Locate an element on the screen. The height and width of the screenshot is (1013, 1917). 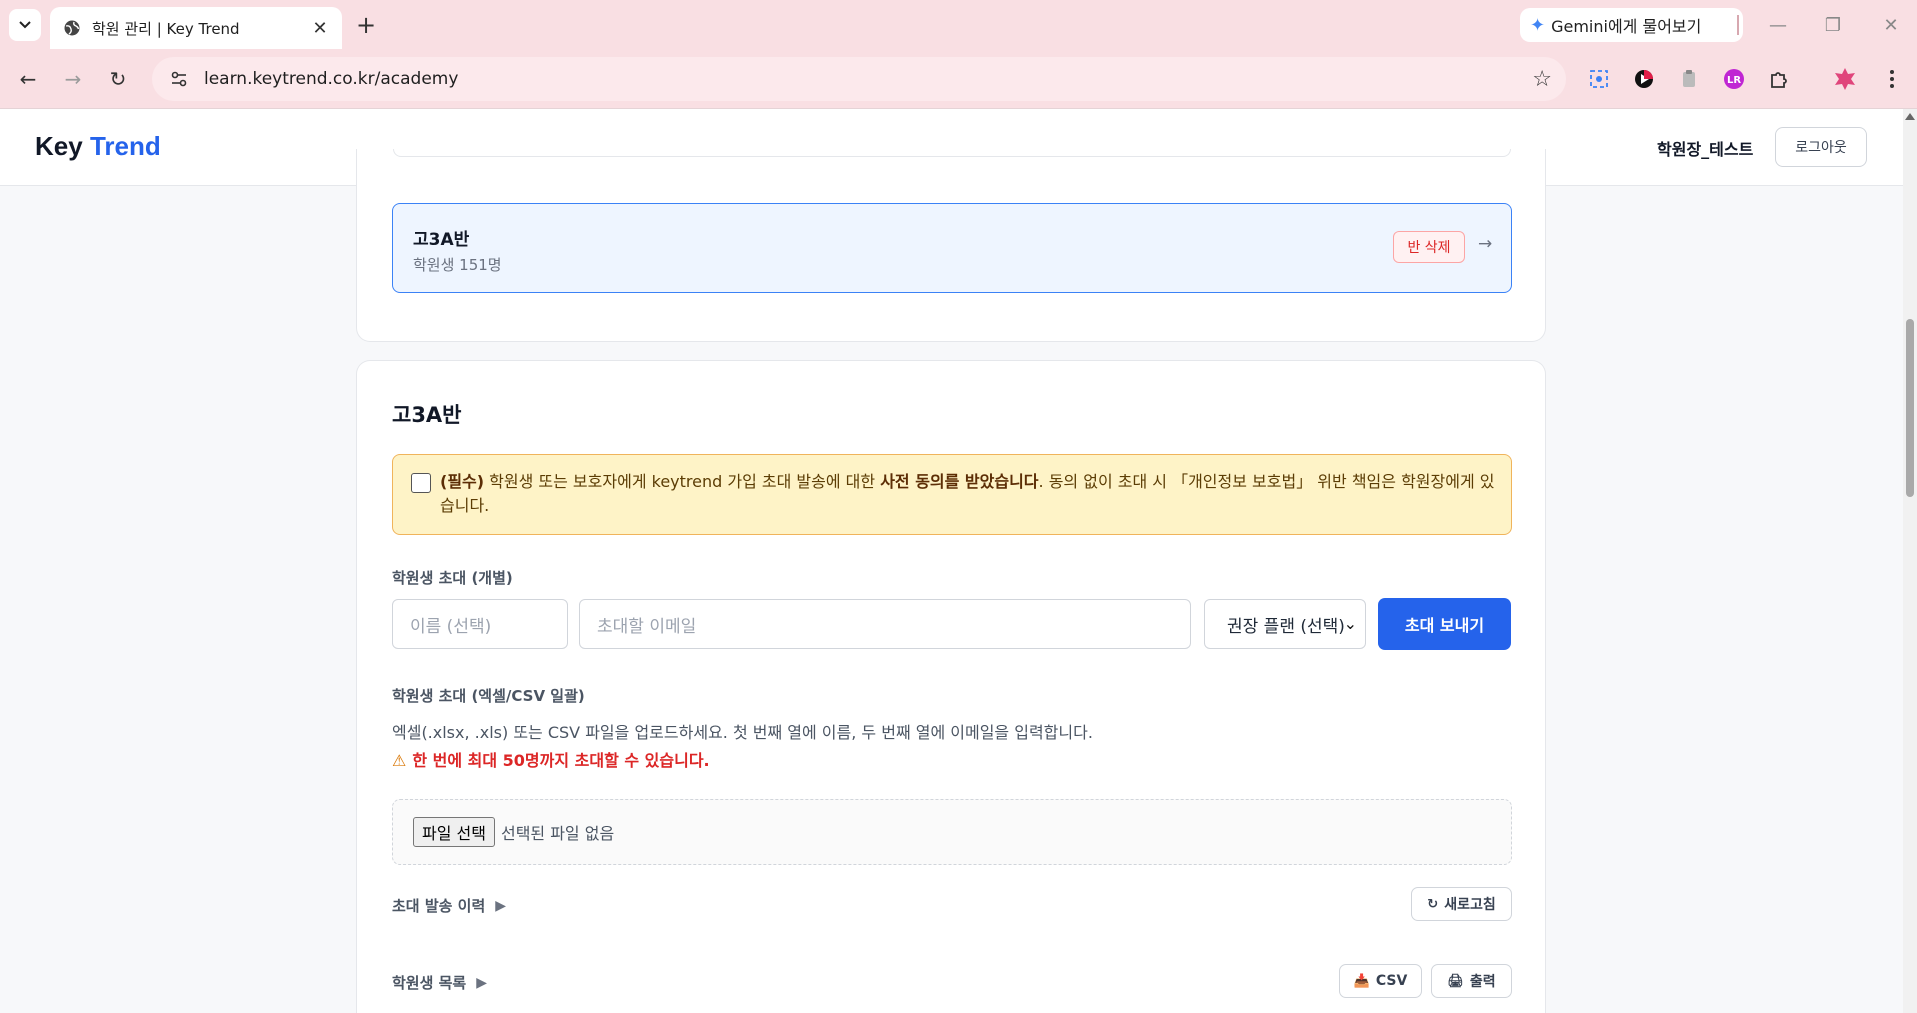
logo: Key Trend is located at coordinates (98, 146).